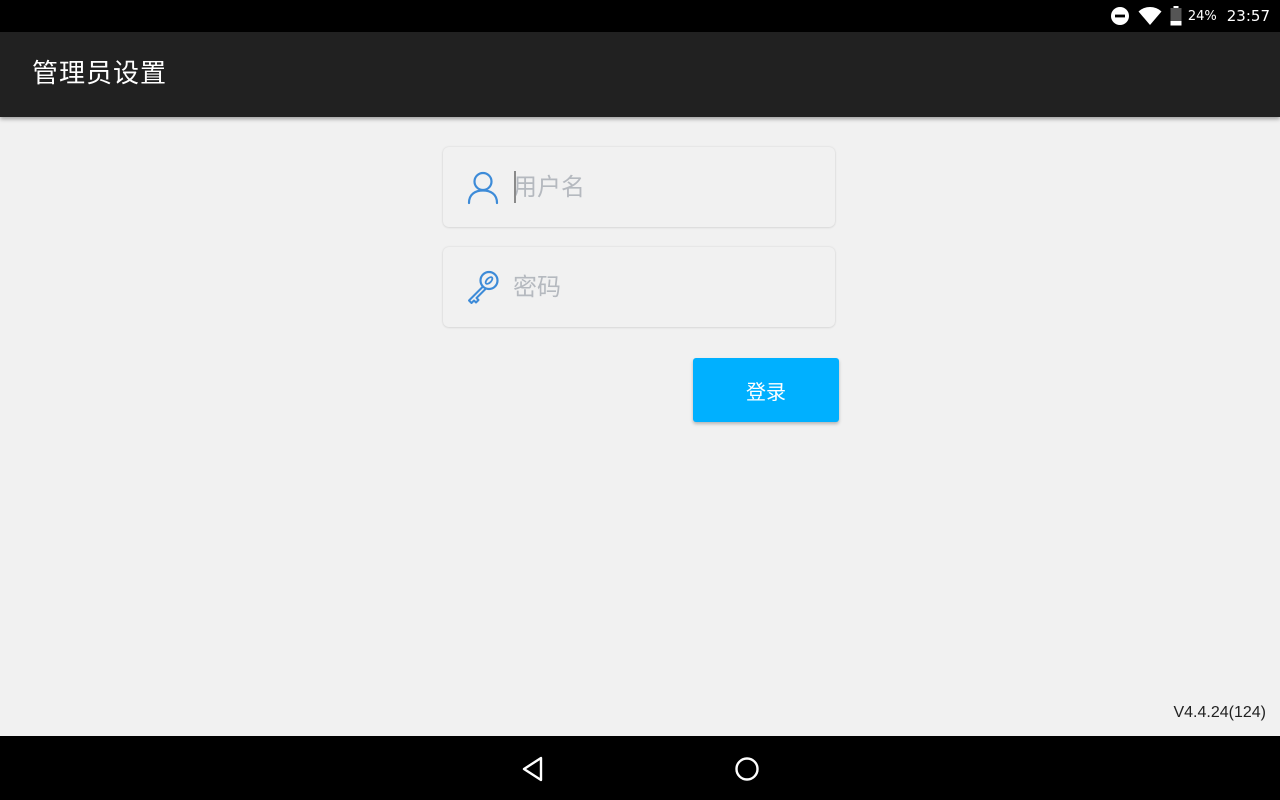 This screenshot has width=1280, height=800. Describe the element at coordinates (1176, 16) in the screenshot. I see `battery-icon` at that location.